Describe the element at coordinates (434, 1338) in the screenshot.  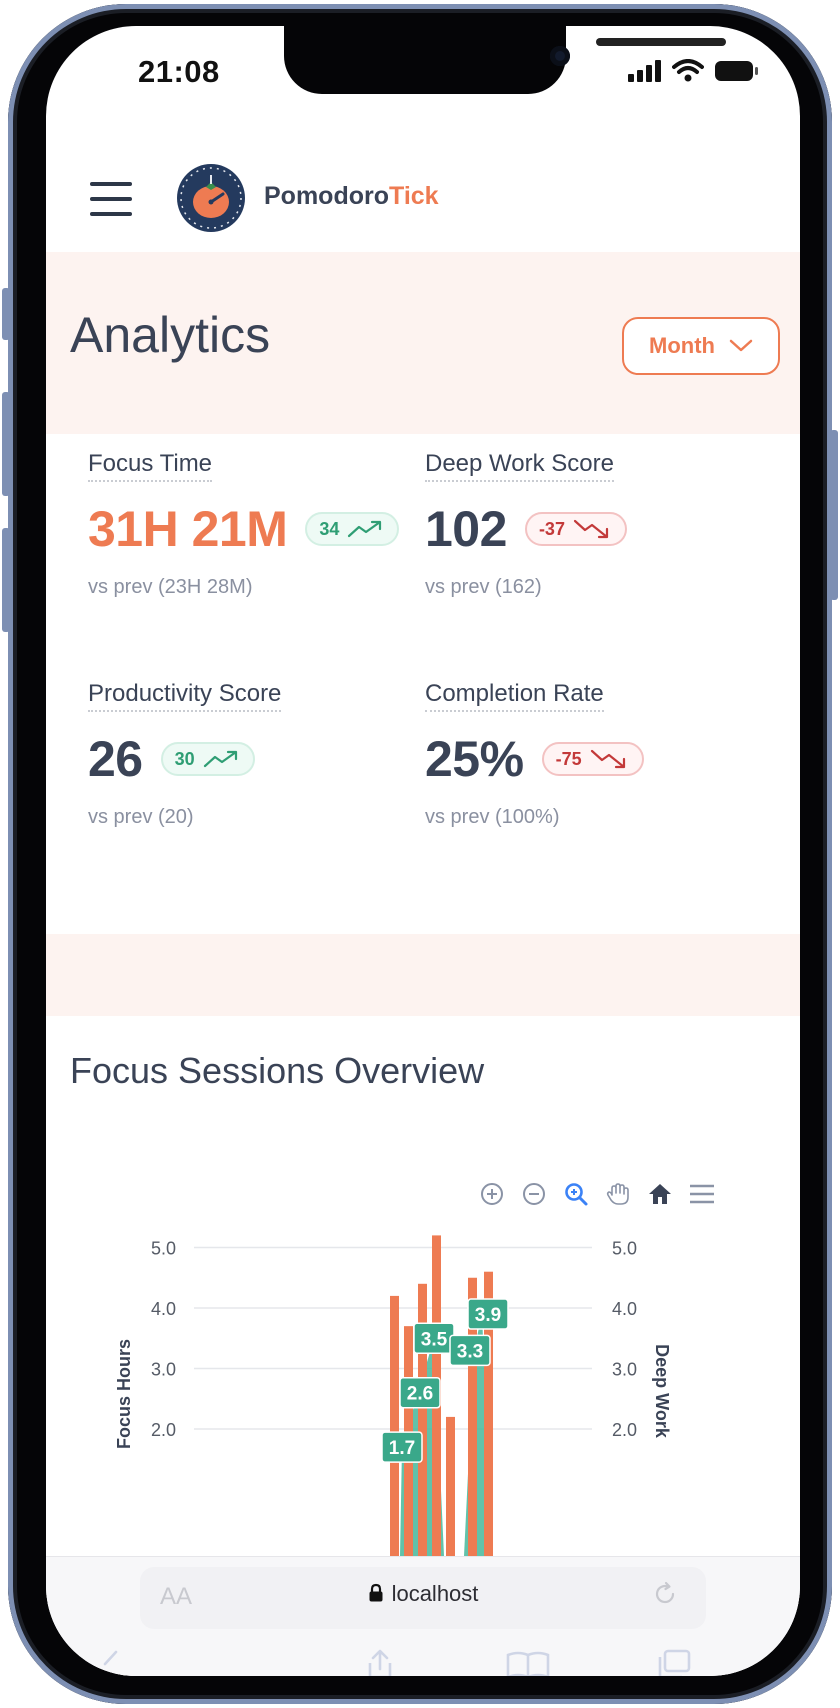
I see `data-label: 3.5` at that location.